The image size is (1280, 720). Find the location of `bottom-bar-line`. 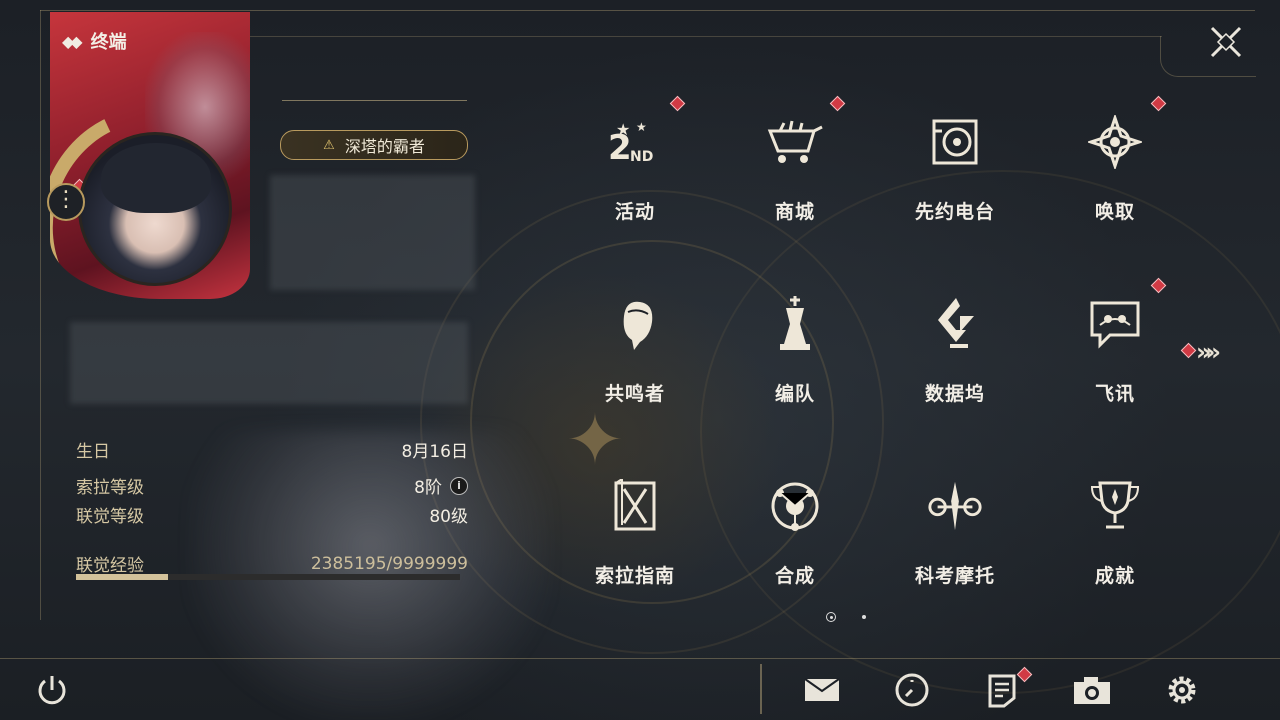

bottom-bar-line is located at coordinates (640, 658).